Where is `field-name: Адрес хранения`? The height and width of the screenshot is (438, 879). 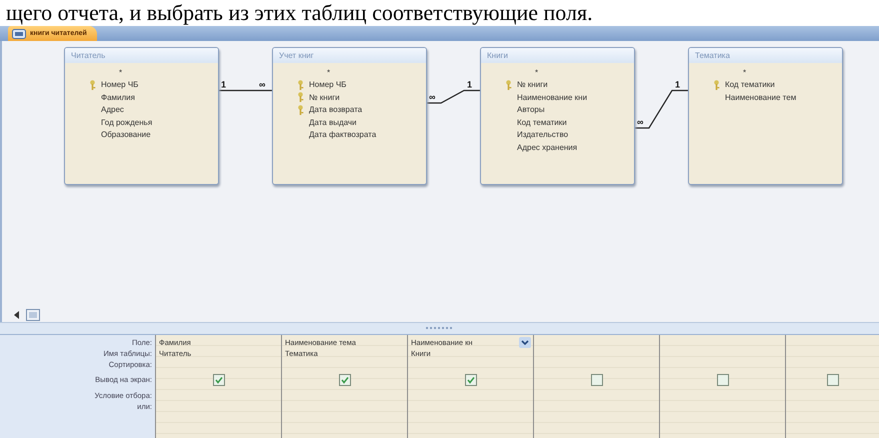
field-name: Адрес хранения is located at coordinates (547, 147).